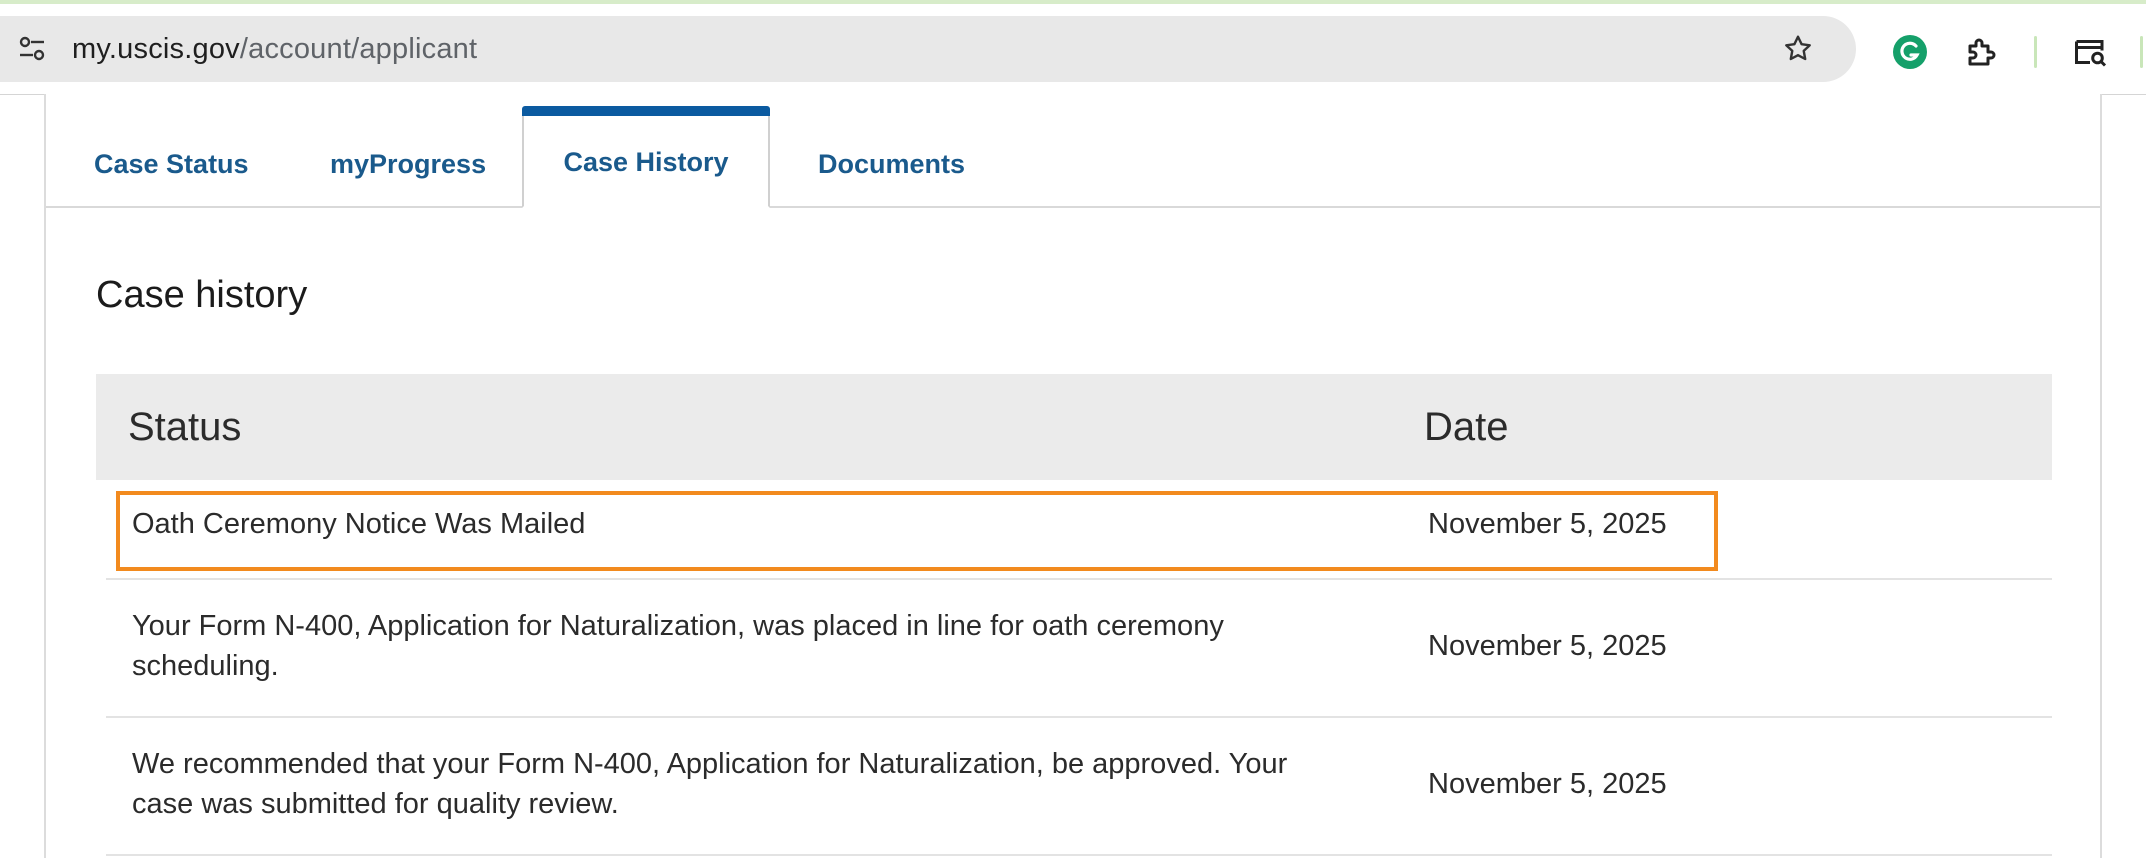  I want to click on grammarly-icon, so click(1910, 52).